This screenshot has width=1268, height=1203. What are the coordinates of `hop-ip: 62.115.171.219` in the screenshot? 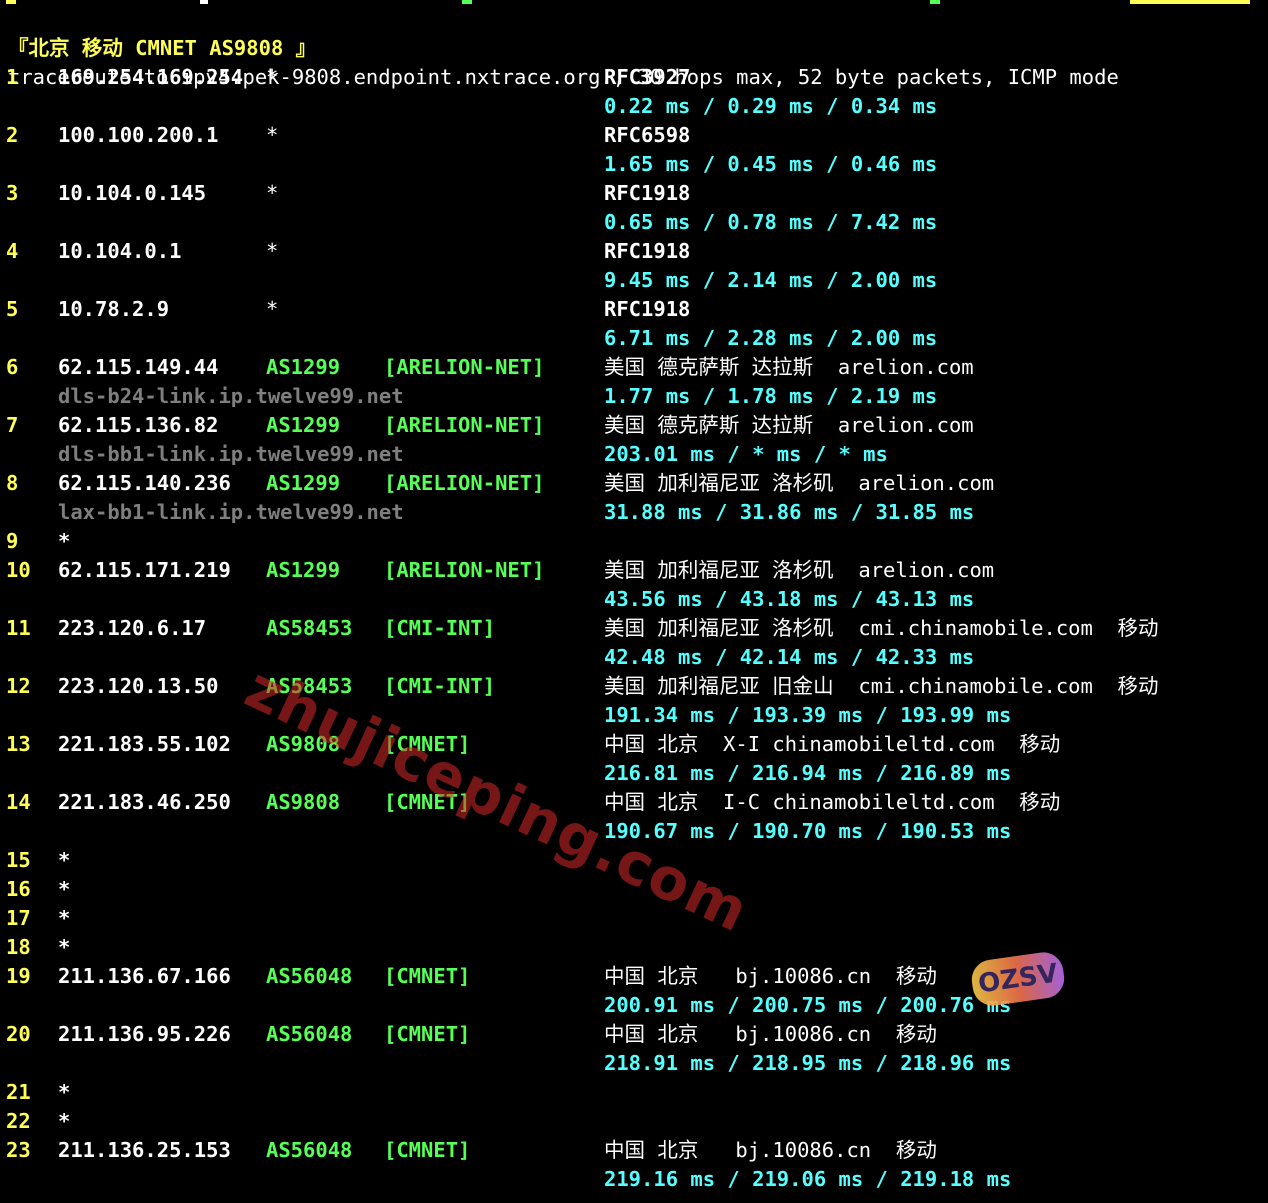 It's located at (144, 570).